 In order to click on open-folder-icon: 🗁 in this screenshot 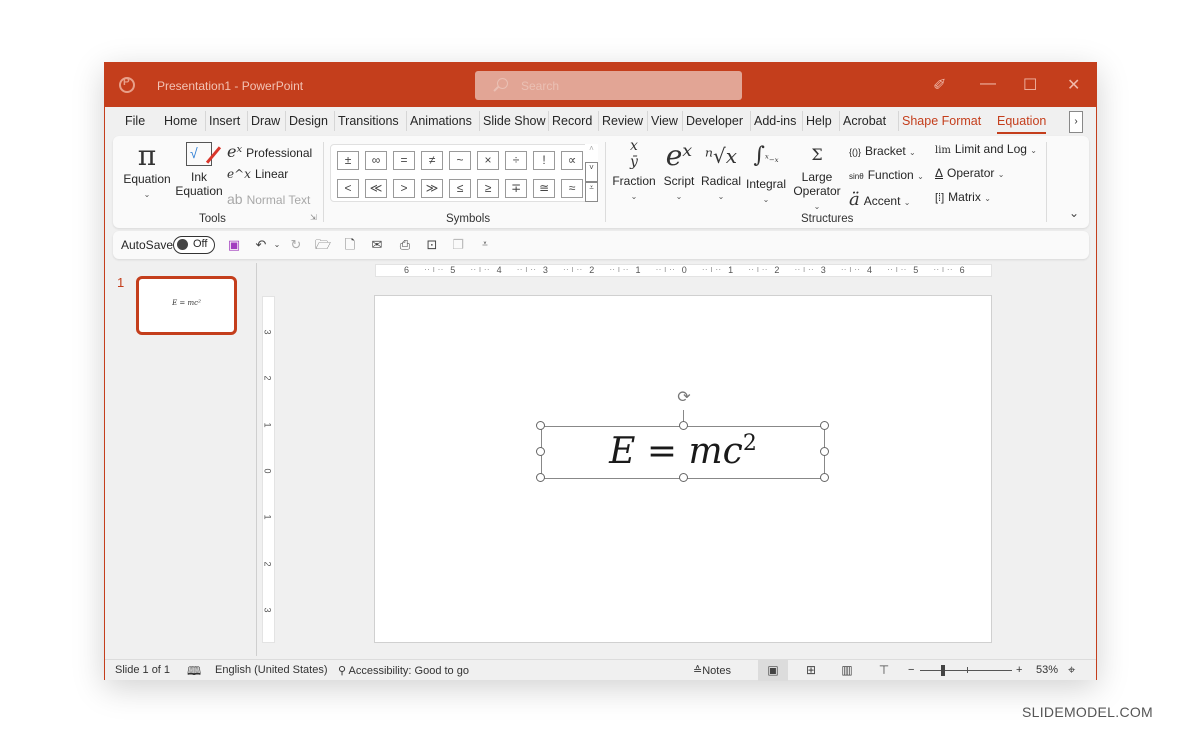, I will do `click(323, 245)`.